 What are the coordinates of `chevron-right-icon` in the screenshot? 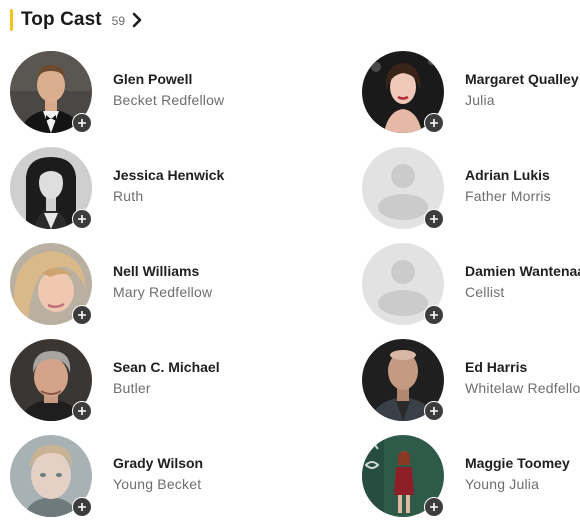 It's located at (138, 20).